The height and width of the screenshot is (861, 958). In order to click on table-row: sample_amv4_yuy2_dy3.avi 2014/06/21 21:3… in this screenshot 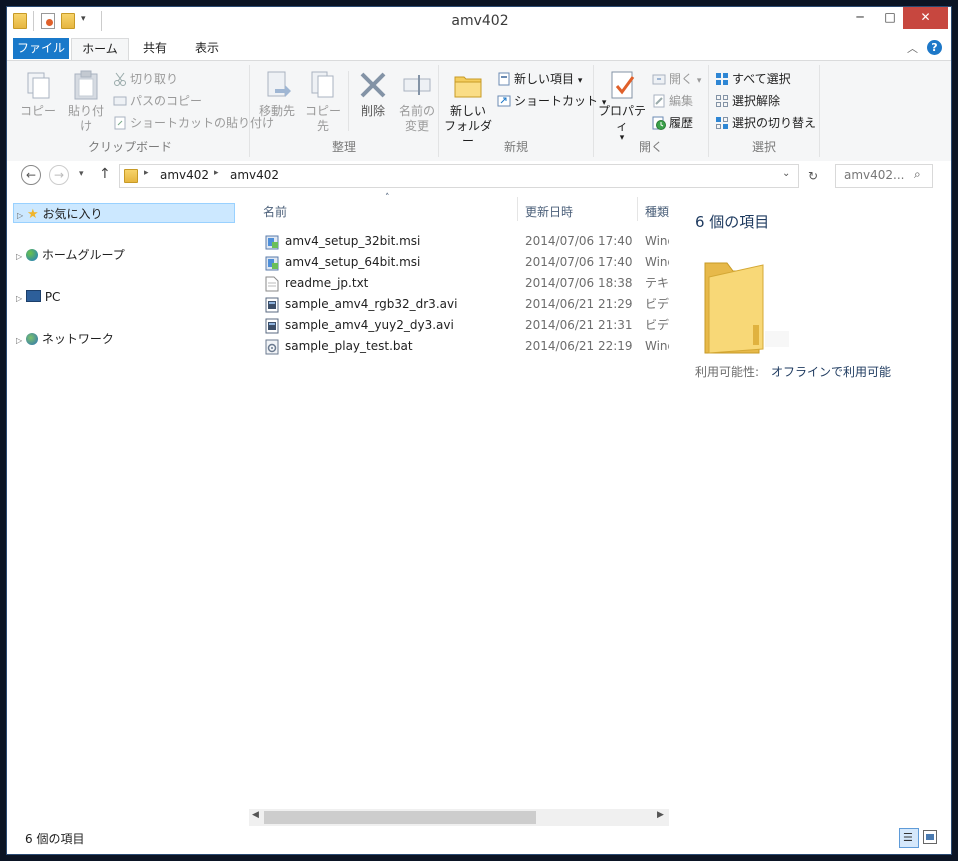, I will do `click(457, 325)`.